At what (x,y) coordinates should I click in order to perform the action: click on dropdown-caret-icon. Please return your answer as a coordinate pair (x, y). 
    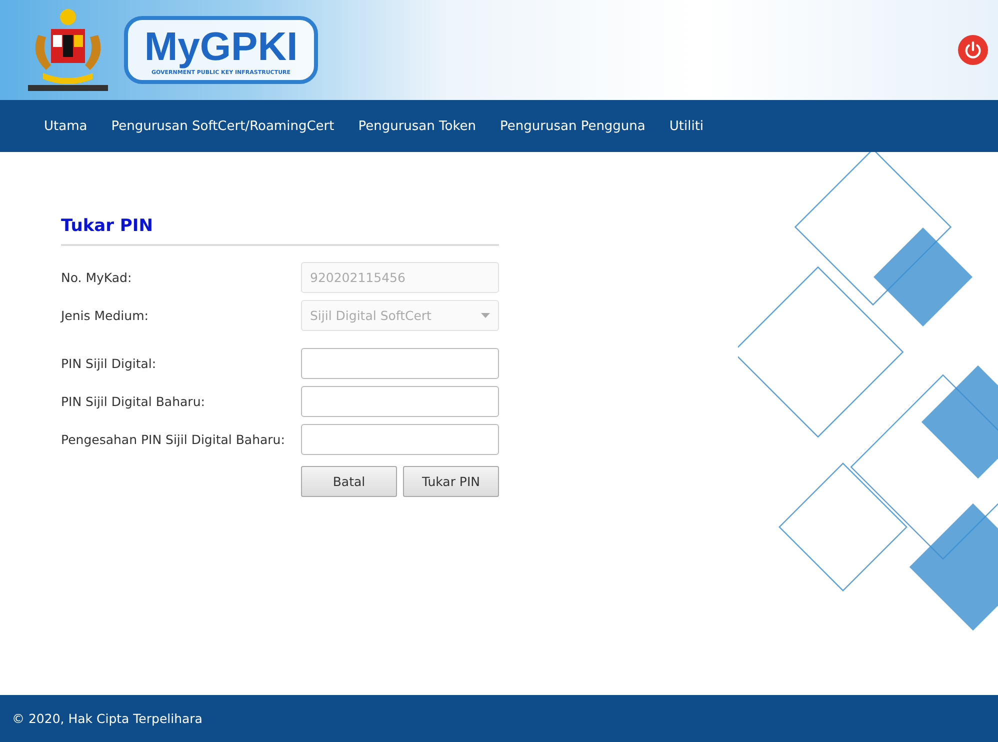
    Looking at the image, I should click on (485, 315).